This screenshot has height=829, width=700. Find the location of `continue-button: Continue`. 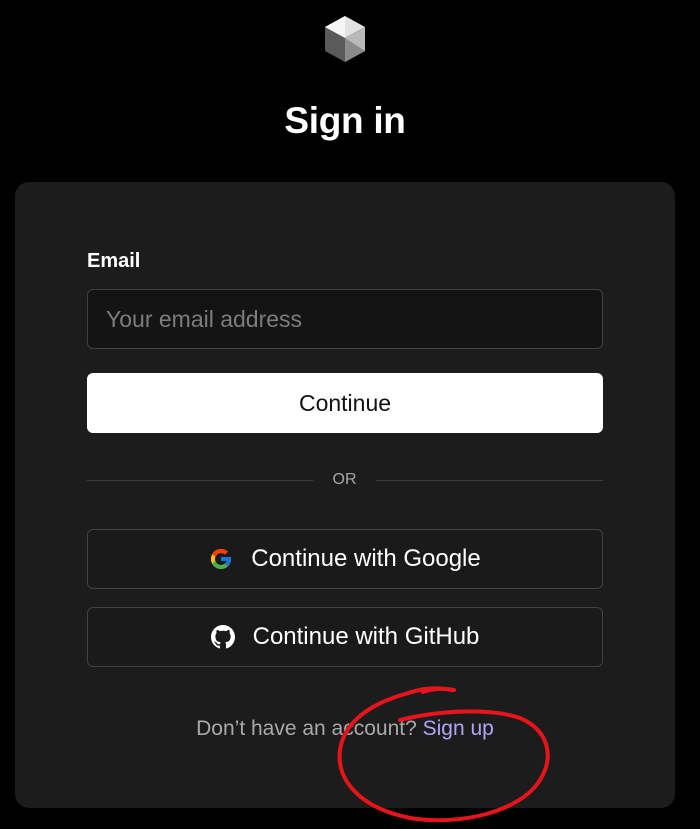

continue-button: Continue is located at coordinates (345, 403).